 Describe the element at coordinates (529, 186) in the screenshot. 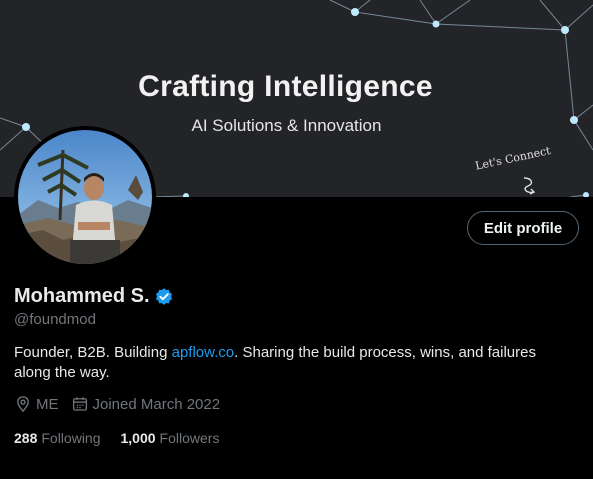

I see `curly-arrow-icon` at that location.